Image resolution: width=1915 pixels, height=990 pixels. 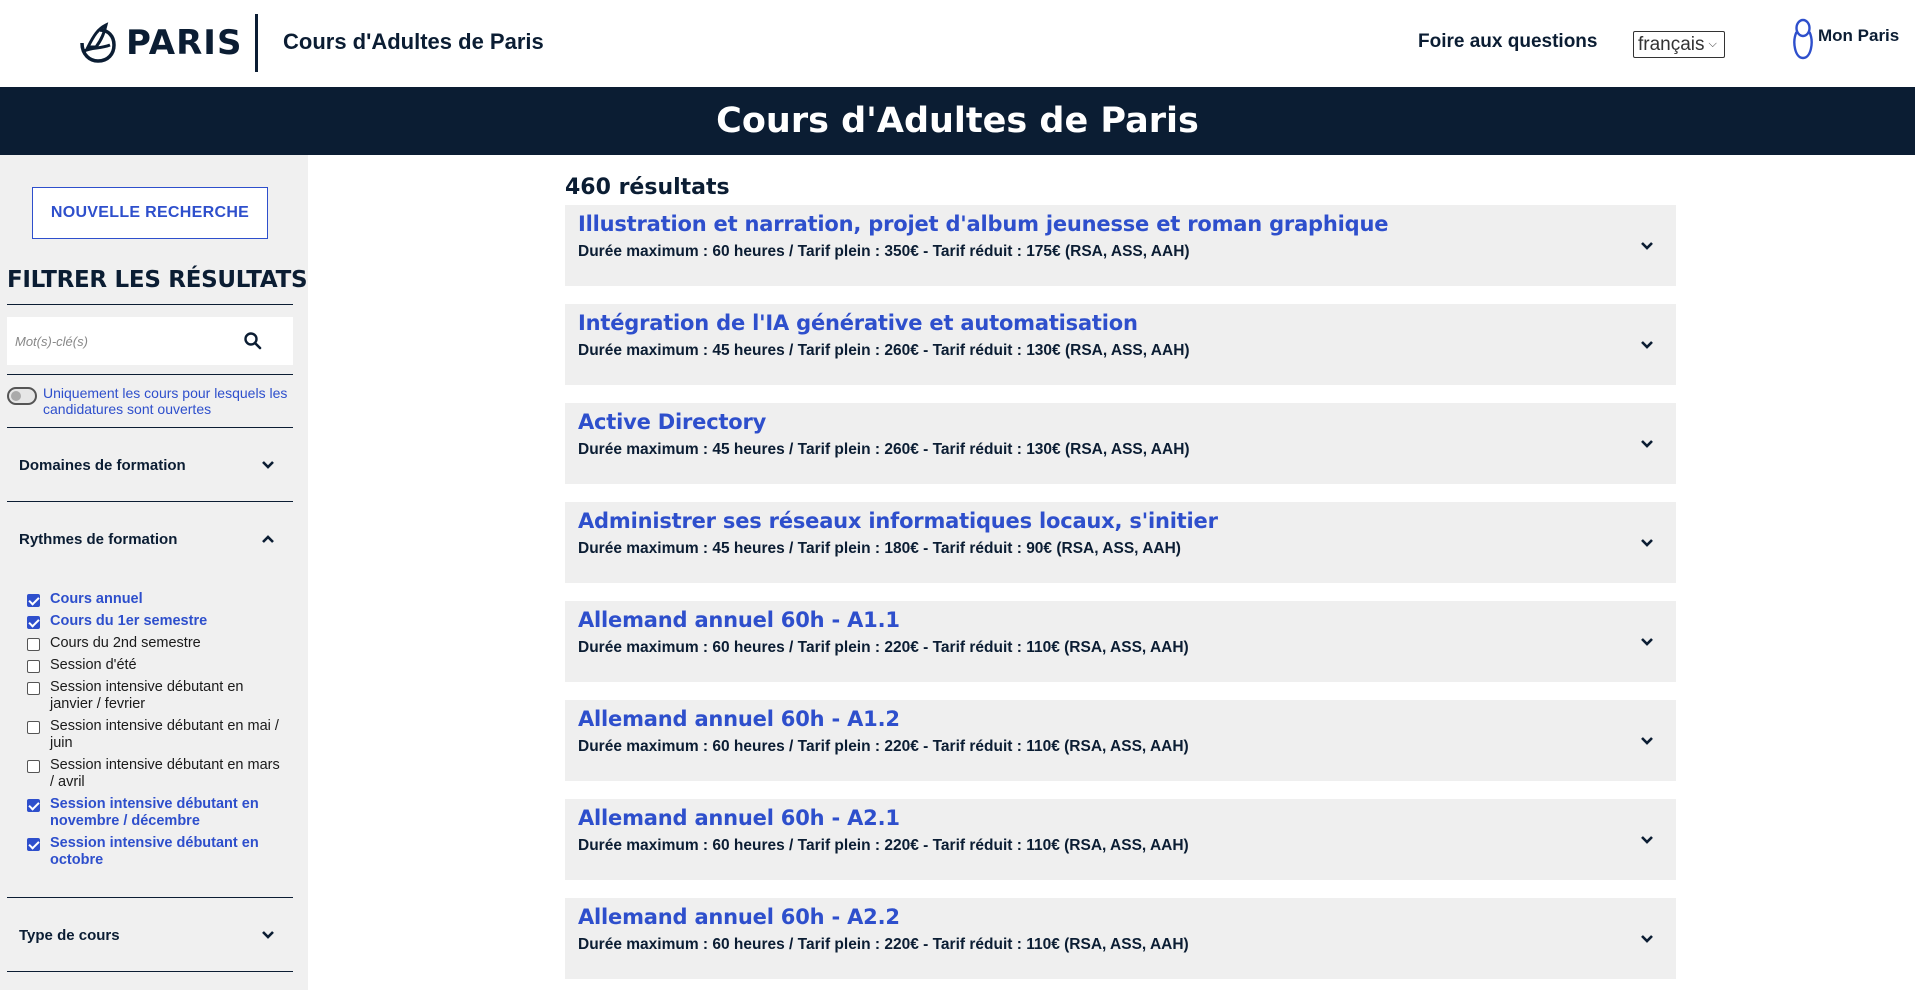 What do you see at coordinates (739, 818) in the screenshot?
I see `course-title: Allemand annuel 60h - A2.1` at bounding box center [739, 818].